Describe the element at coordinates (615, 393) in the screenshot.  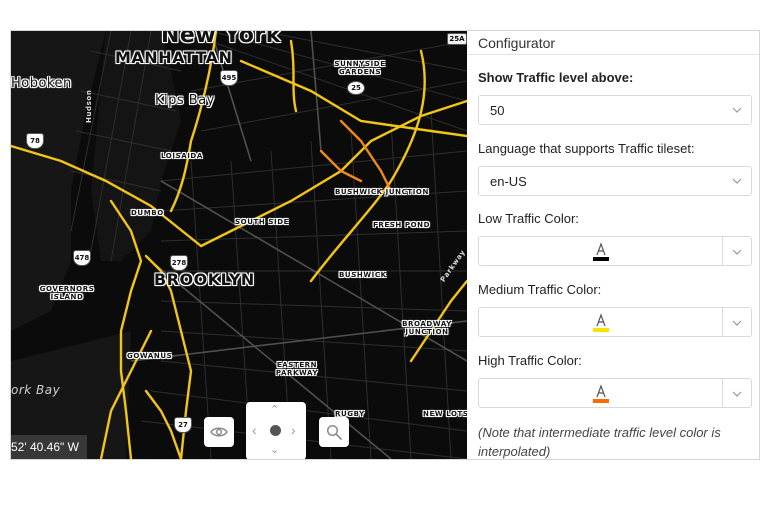
I see `high-color-picker` at that location.